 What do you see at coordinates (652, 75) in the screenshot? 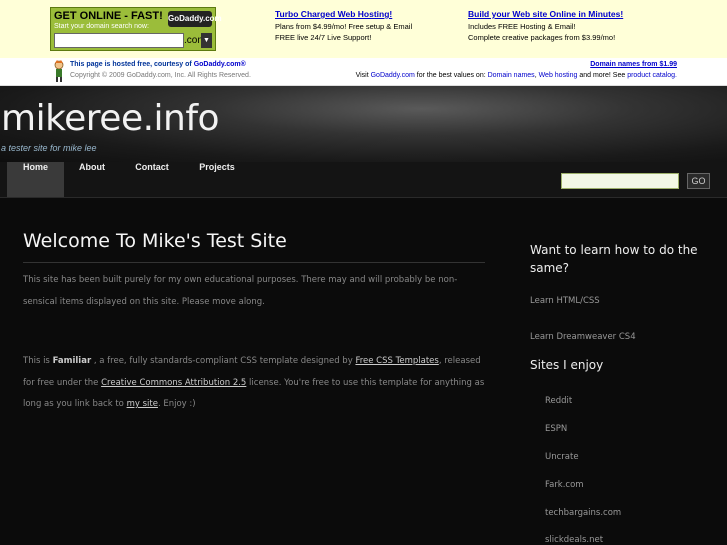
I see `product-catalog-link: product catalog.` at bounding box center [652, 75].